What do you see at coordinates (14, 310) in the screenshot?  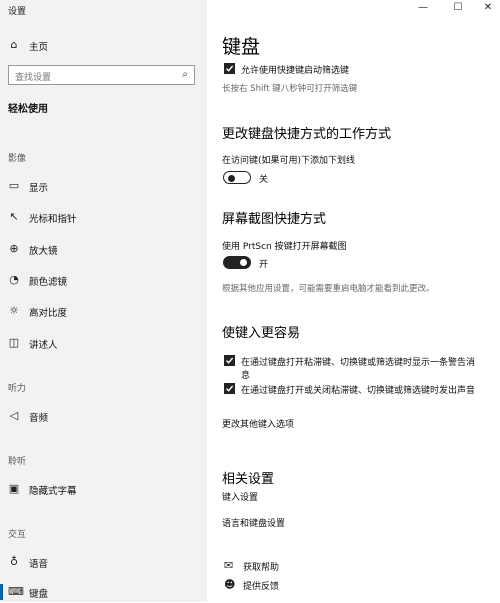 I see `sun-icon: ☼` at bounding box center [14, 310].